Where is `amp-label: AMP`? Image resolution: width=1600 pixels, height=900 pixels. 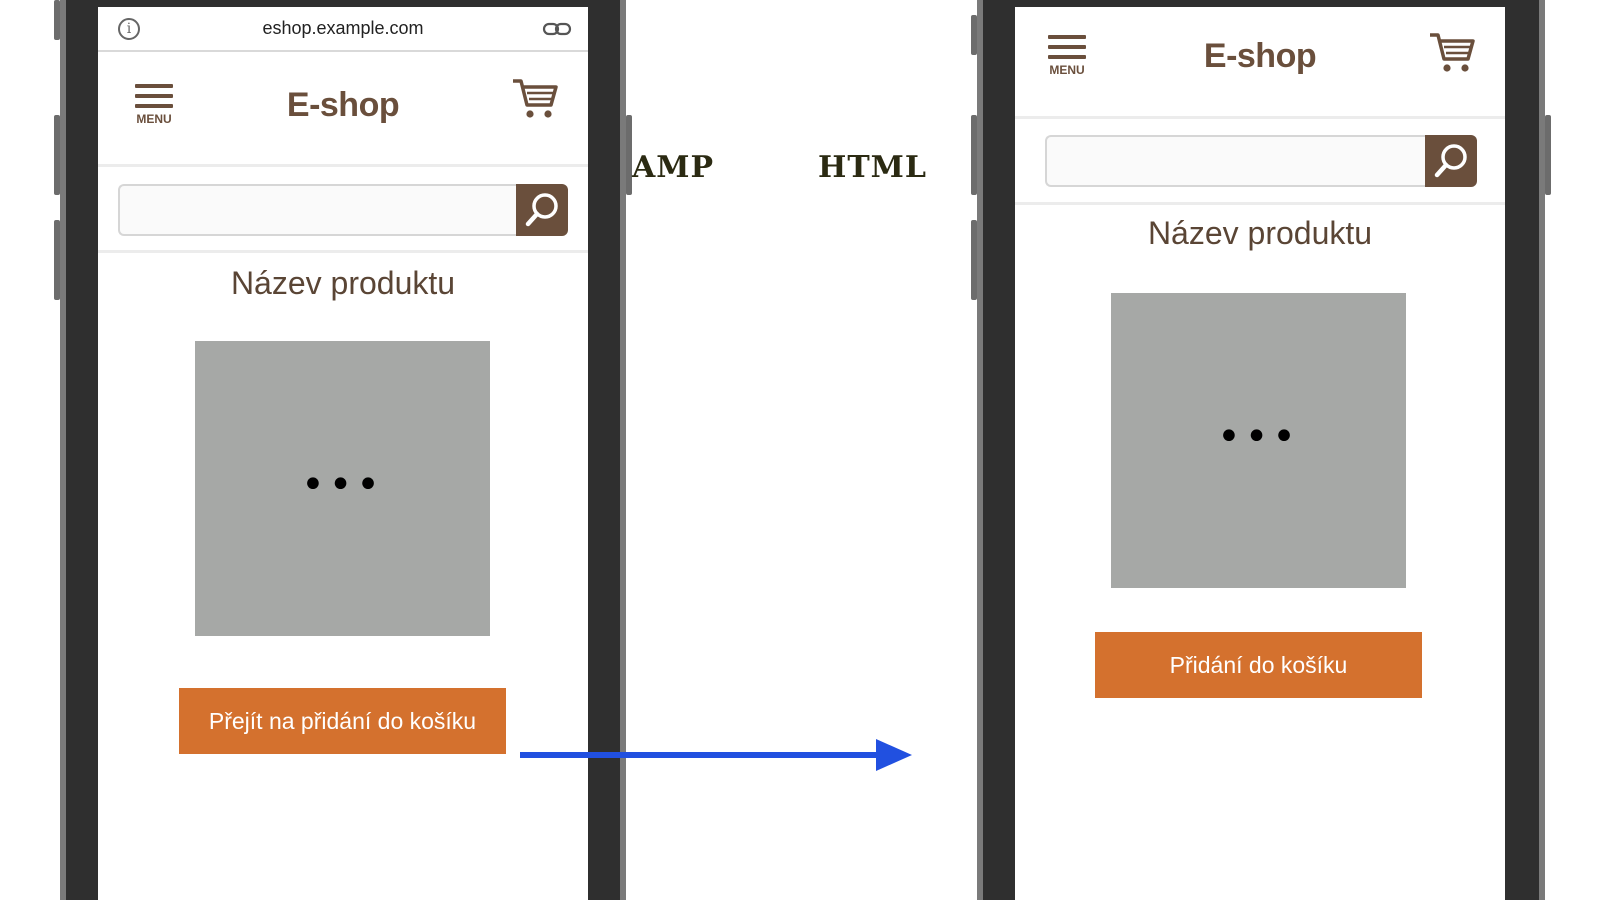 amp-label: AMP is located at coordinates (673, 167).